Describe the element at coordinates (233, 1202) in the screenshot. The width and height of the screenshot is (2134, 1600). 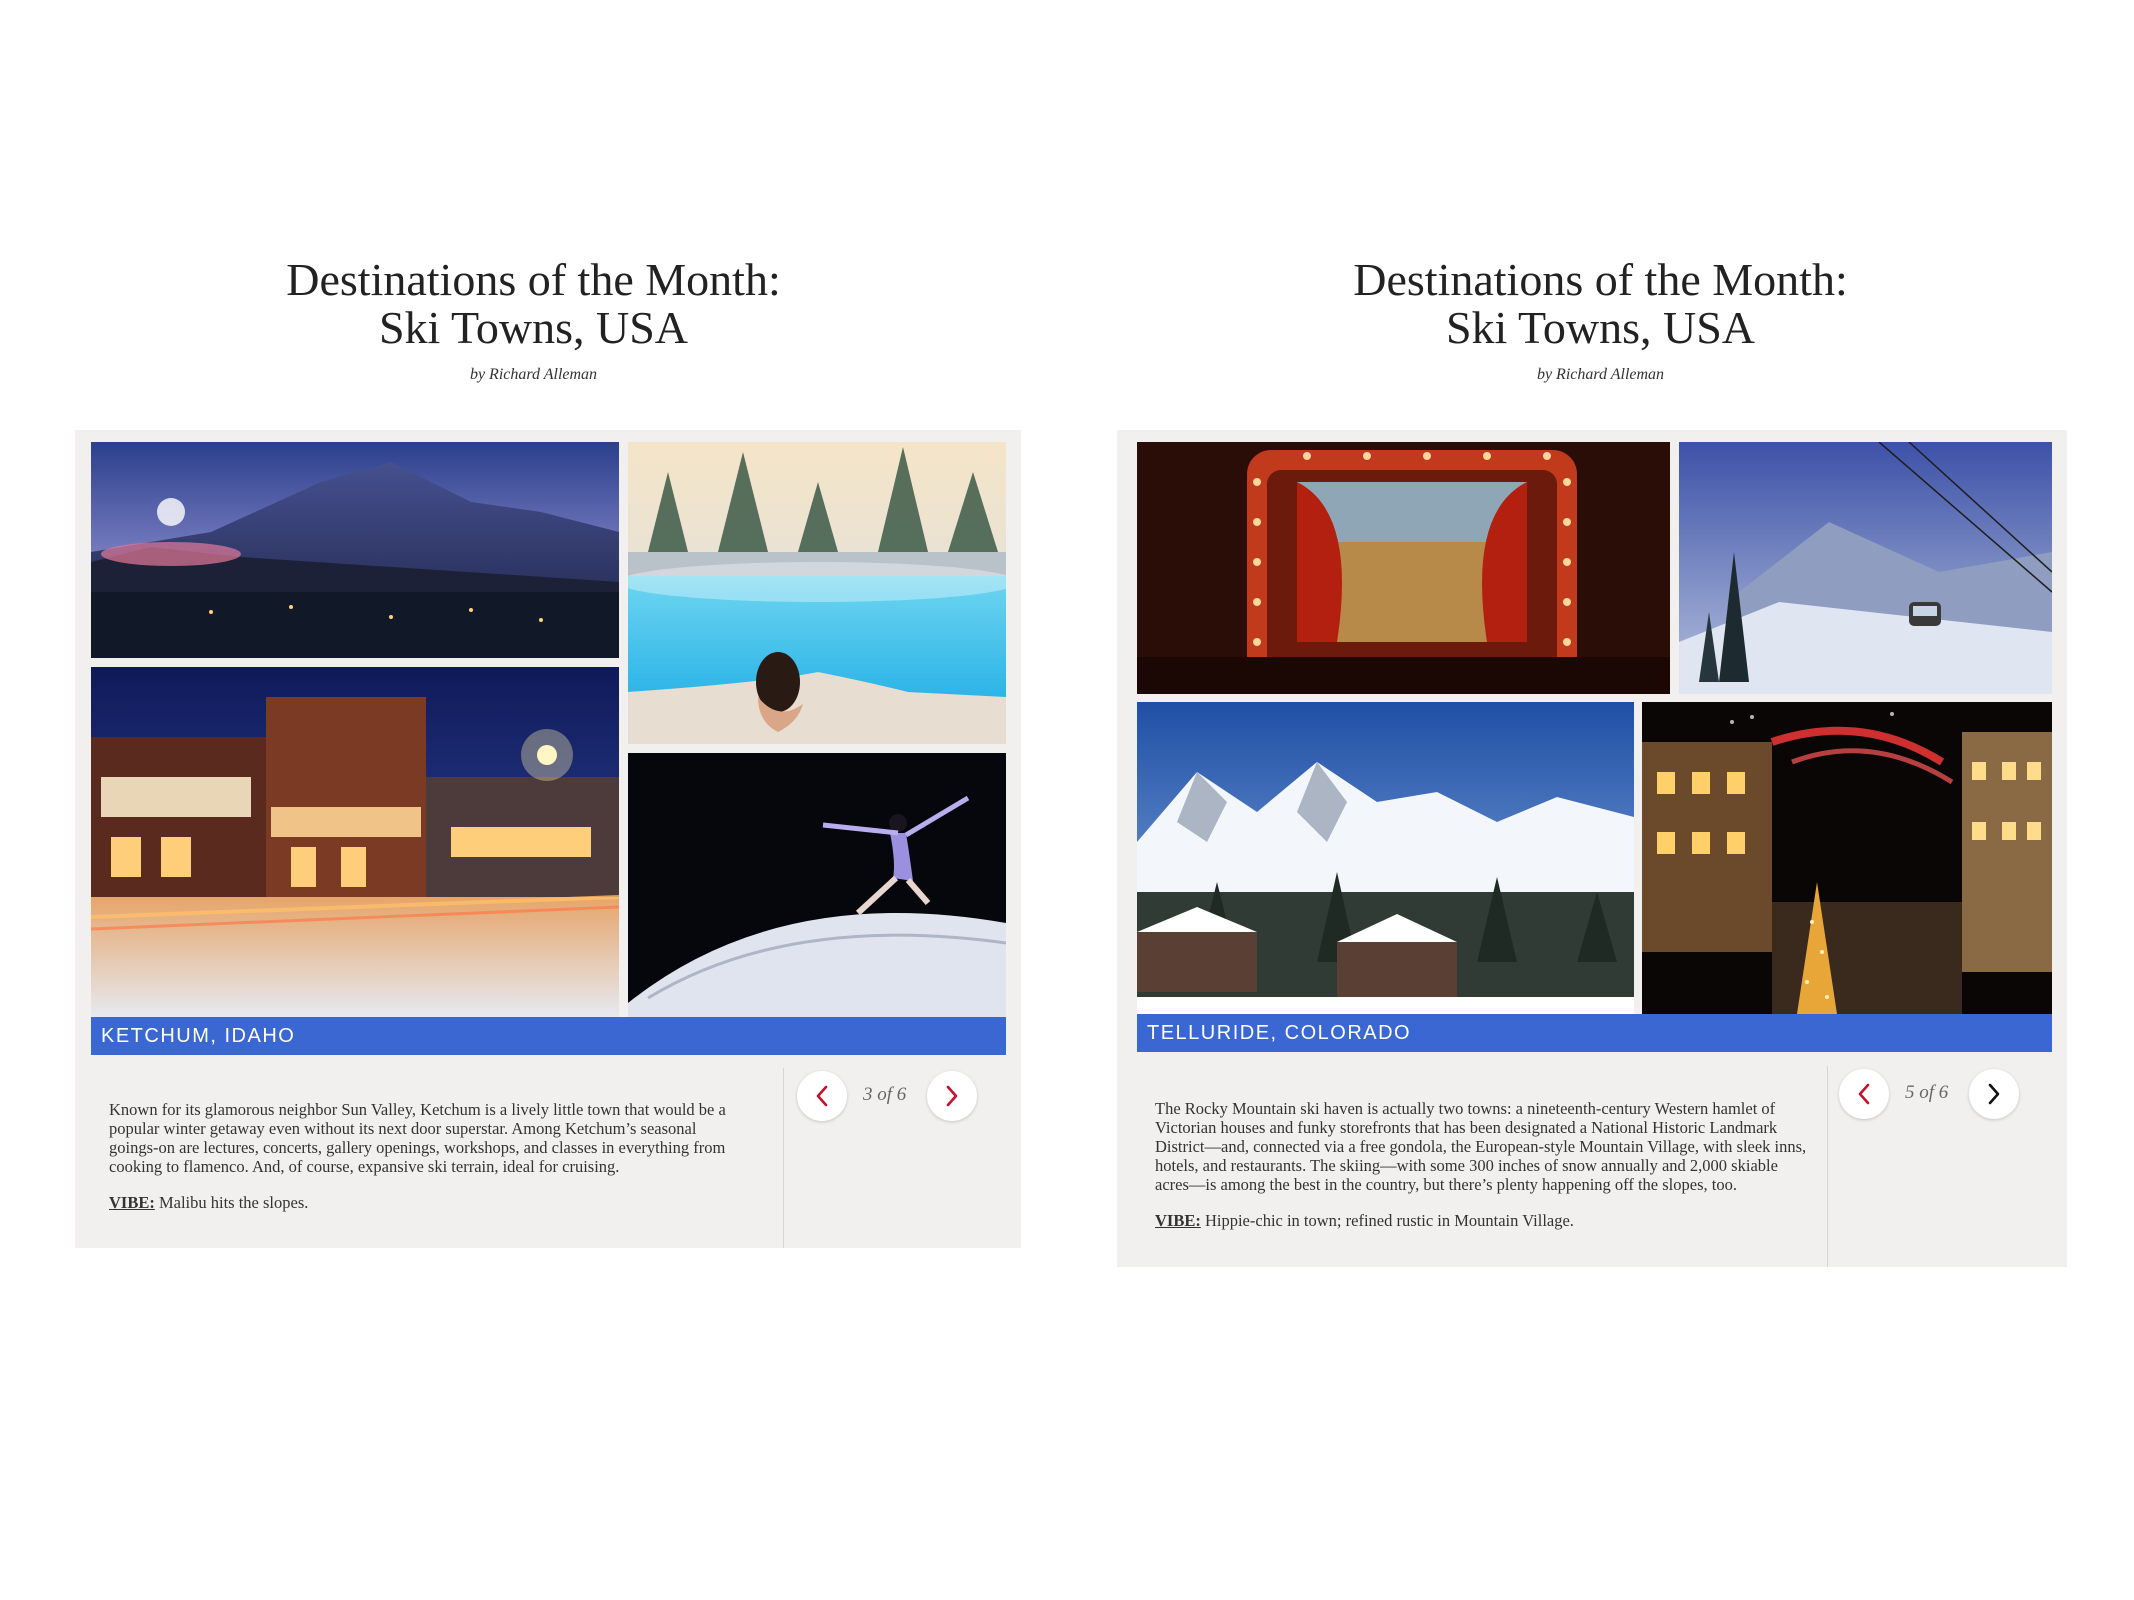
I see `vibe-text: Malibu hits the slopes.` at that location.